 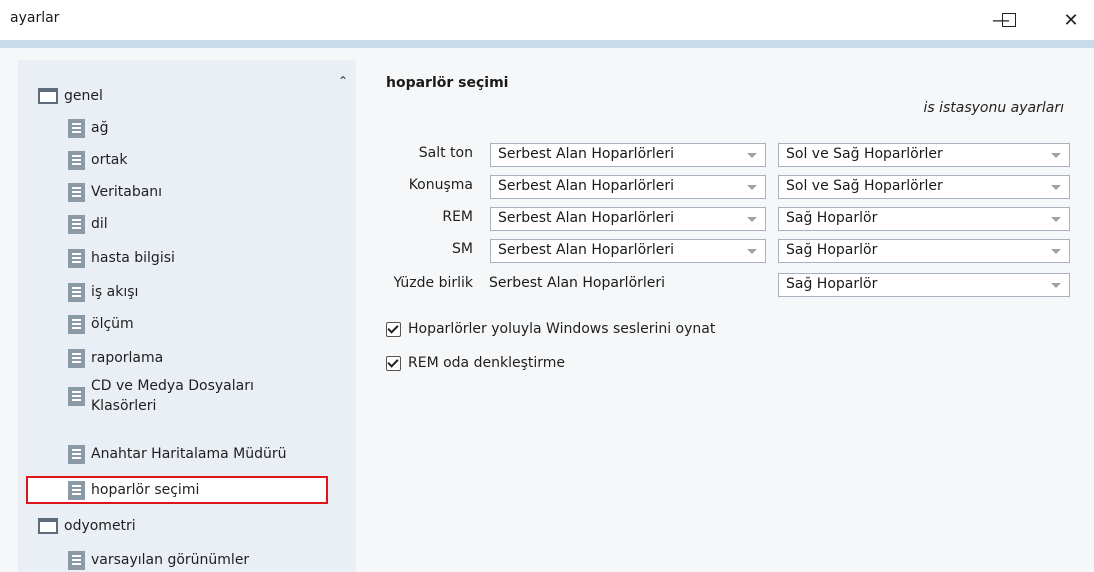 I want to click on tree-item: Veritabanı, so click(x=115, y=192).